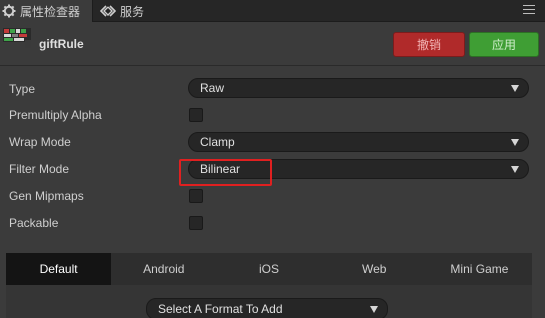  I want to click on premultiply-alpha-checkbox, so click(196, 115).